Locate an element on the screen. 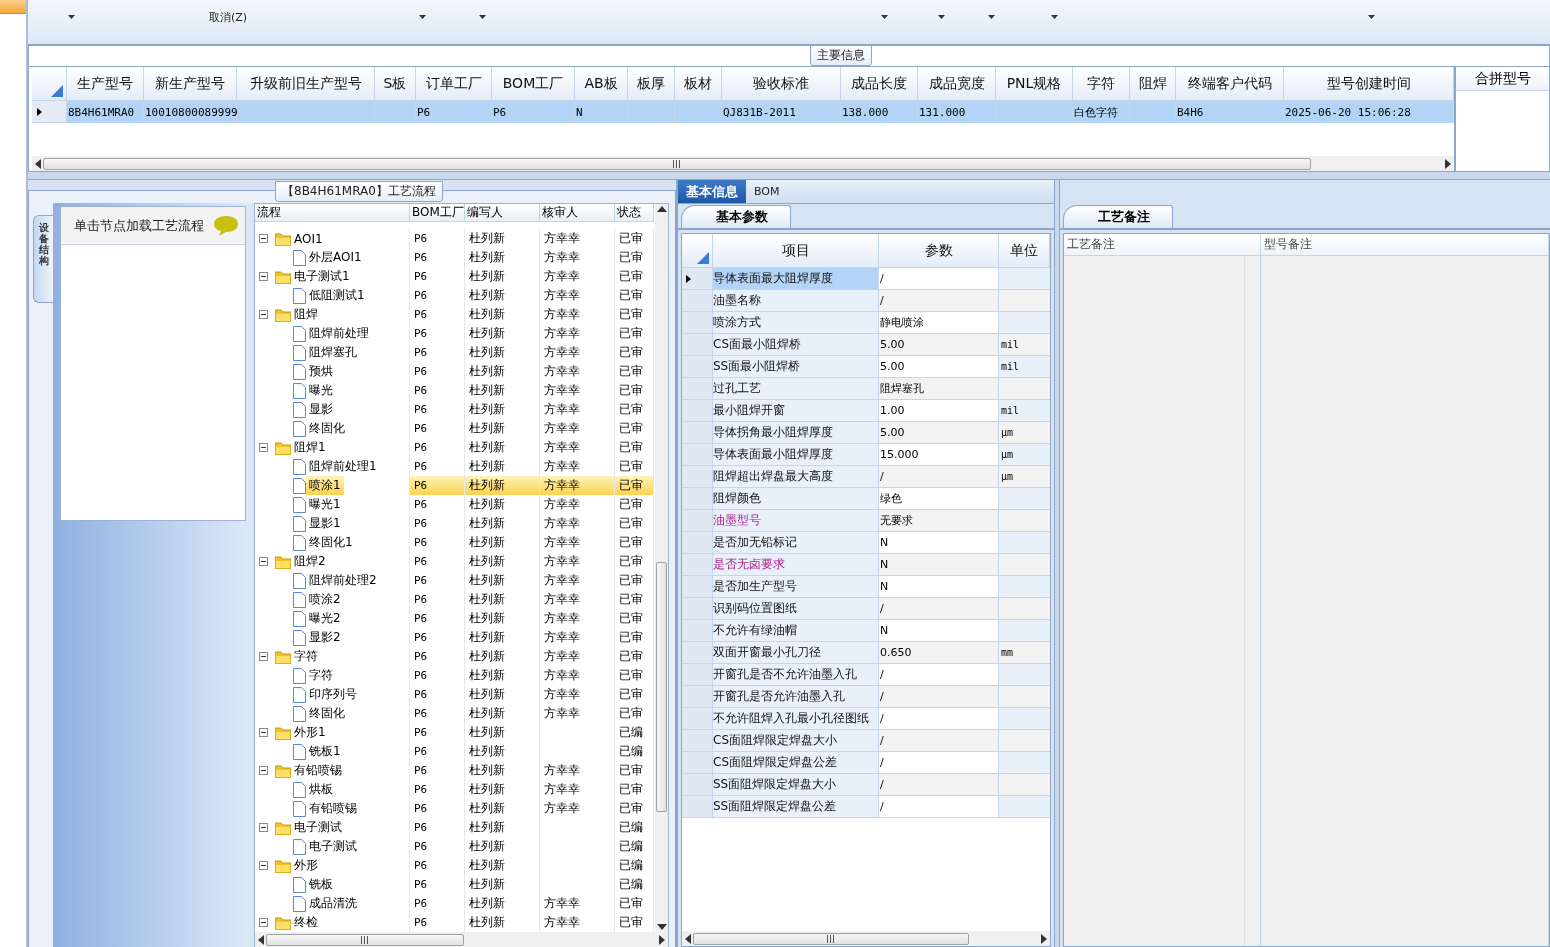  tree-item: 烘板 is located at coordinates (321, 789).